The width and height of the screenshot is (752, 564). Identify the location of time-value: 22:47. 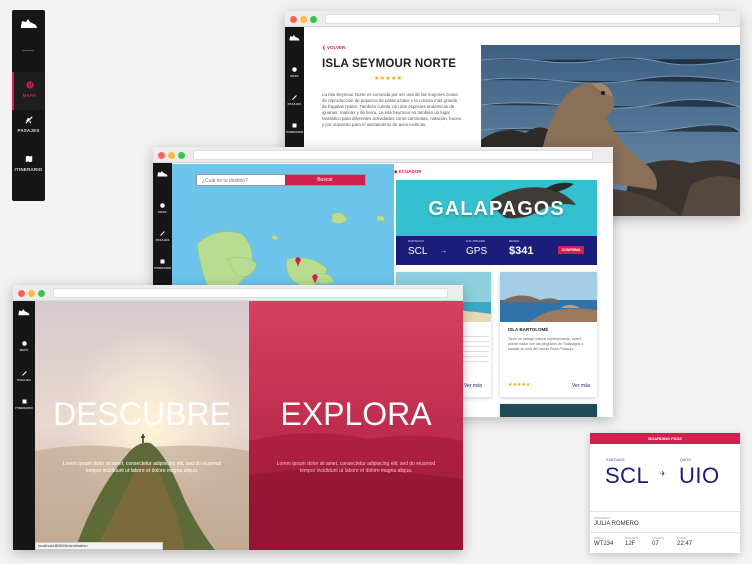
(685, 544).